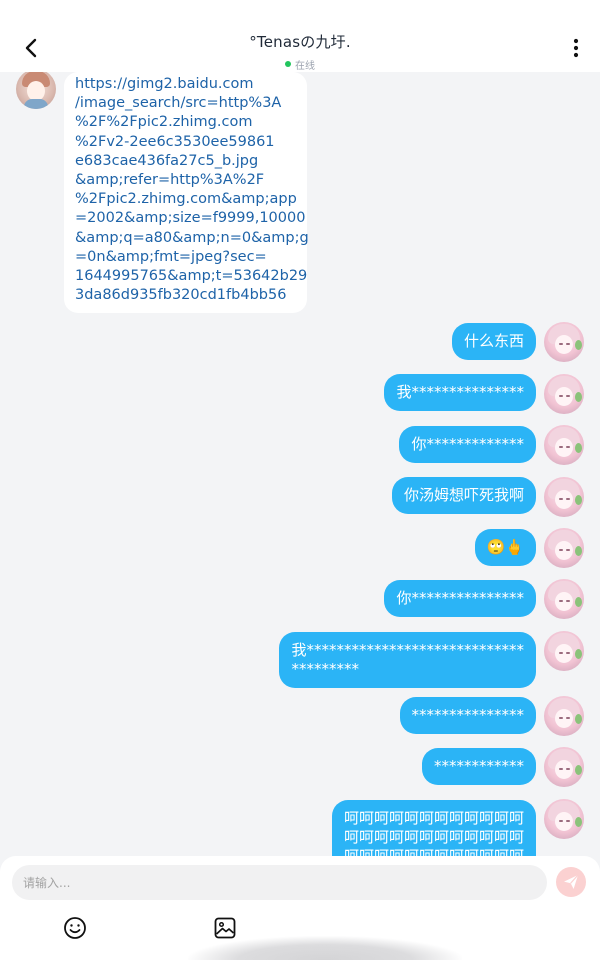 The width and height of the screenshot is (600, 960). What do you see at coordinates (300, 51) in the screenshot?
I see `title-block: °Tenasの九圩. 在线` at bounding box center [300, 51].